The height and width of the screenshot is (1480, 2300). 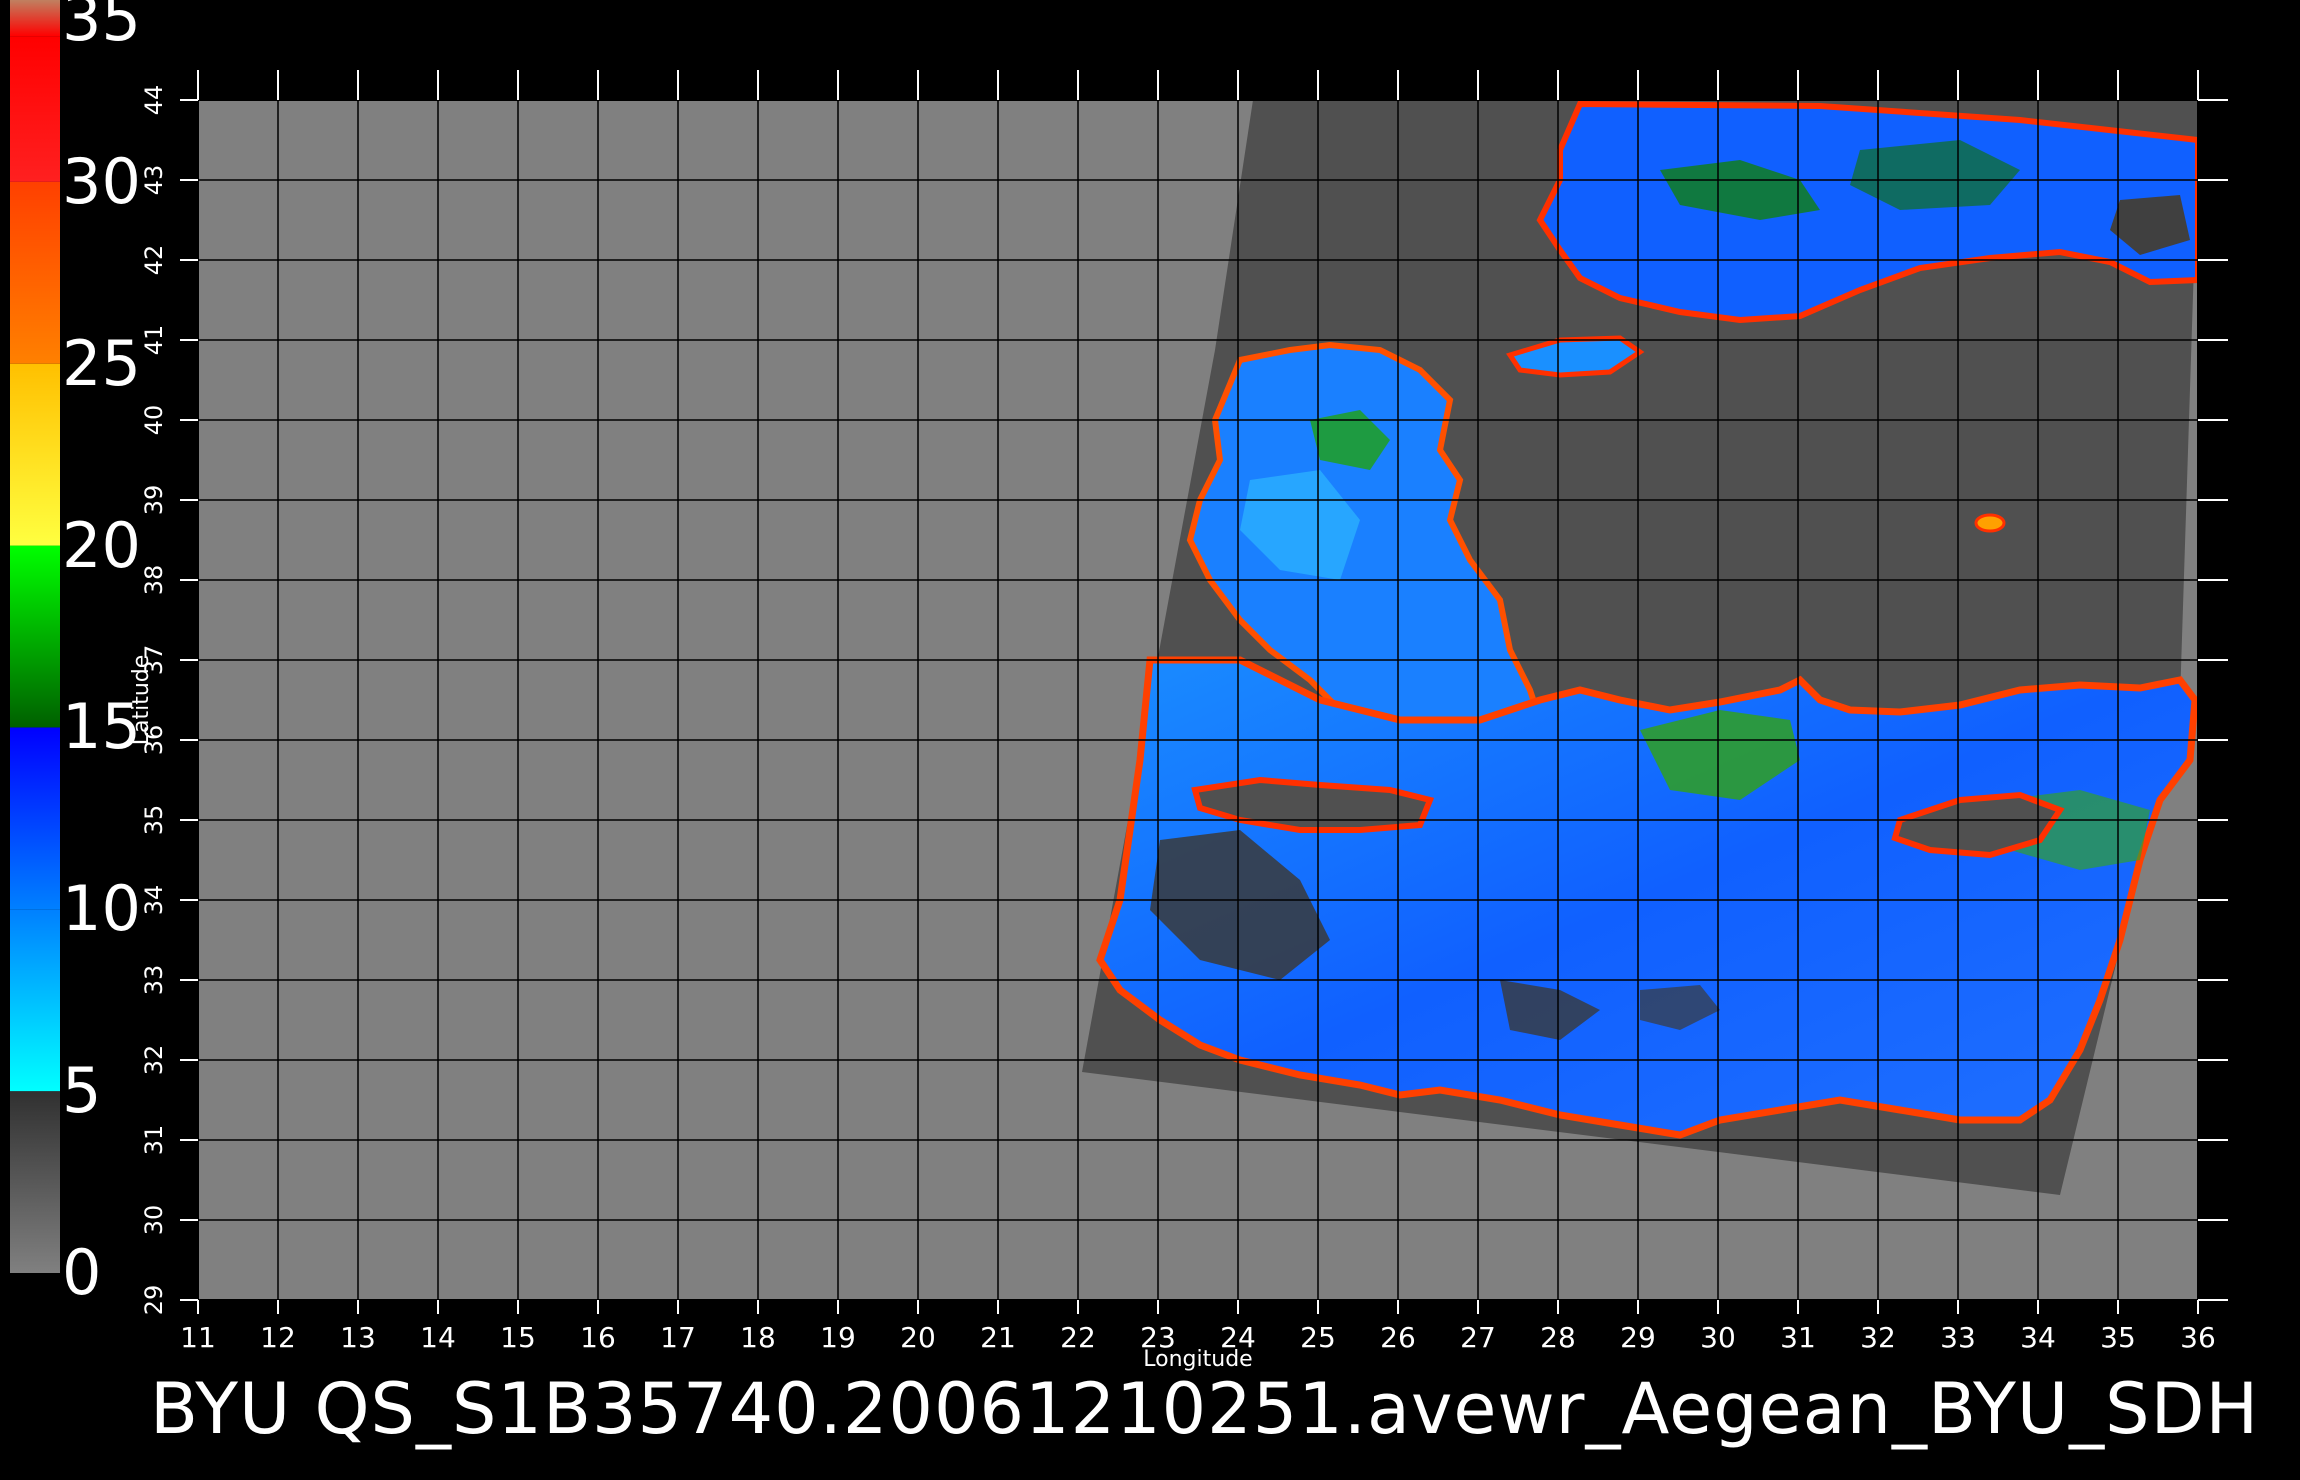 What do you see at coordinates (358, 1337) in the screenshot?
I see `lon-tick-label: 13` at bounding box center [358, 1337].